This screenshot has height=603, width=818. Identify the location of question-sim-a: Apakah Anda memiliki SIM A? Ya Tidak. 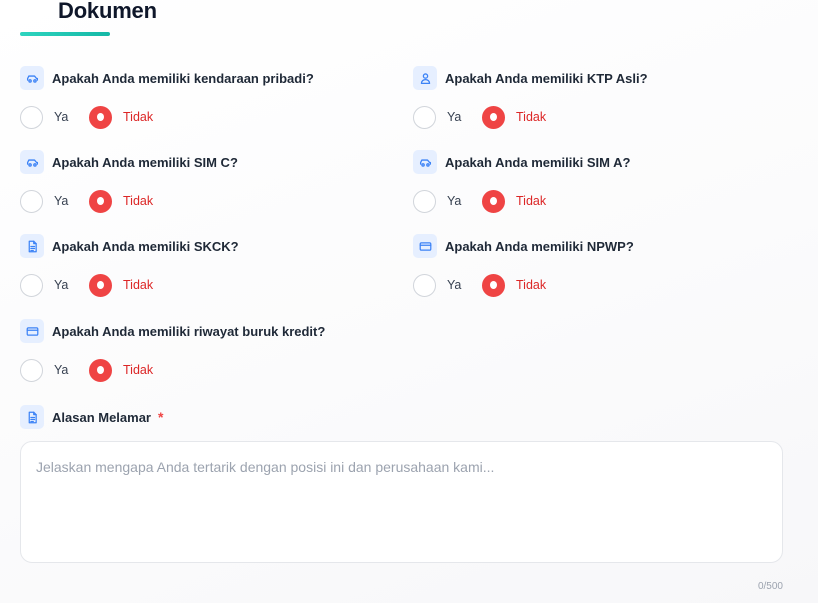
(603, 181).